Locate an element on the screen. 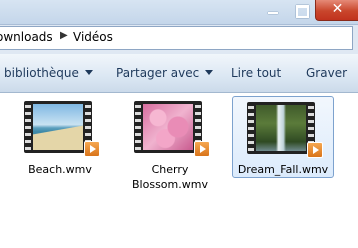 The height and width of the screenshot is (248, 358). file-item-dream-fall: Dream_Fall.wmv is located at coordinates (283, 137).